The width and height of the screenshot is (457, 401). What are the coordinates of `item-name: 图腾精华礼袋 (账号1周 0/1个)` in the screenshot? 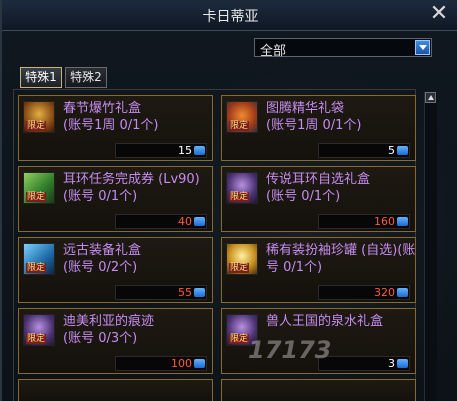 It's located at (314, 117).